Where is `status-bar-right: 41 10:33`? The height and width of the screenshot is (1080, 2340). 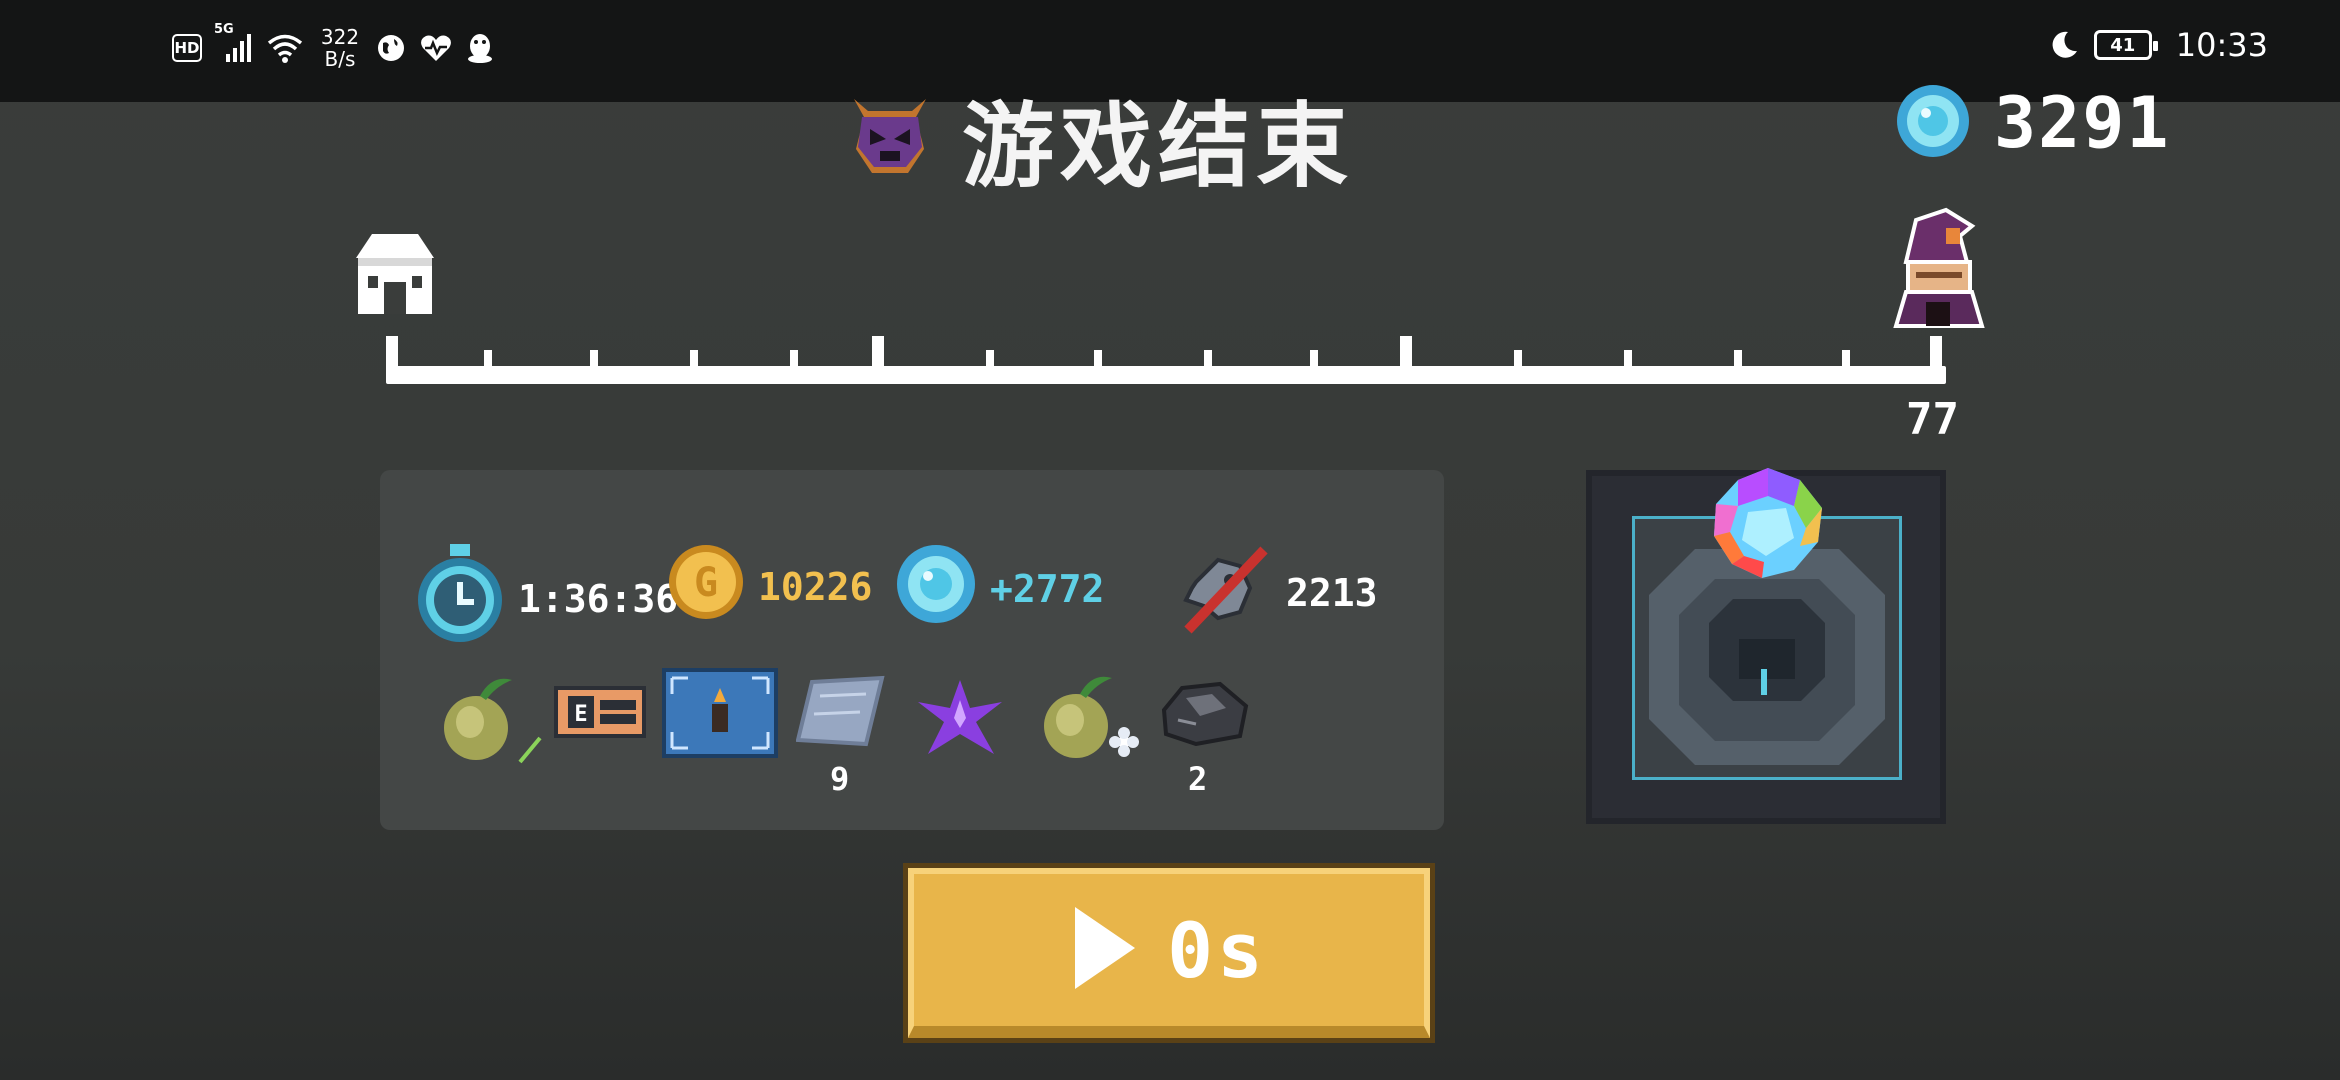 status-bar-right: 41 10:33 is located at coordinates (2158, 45).